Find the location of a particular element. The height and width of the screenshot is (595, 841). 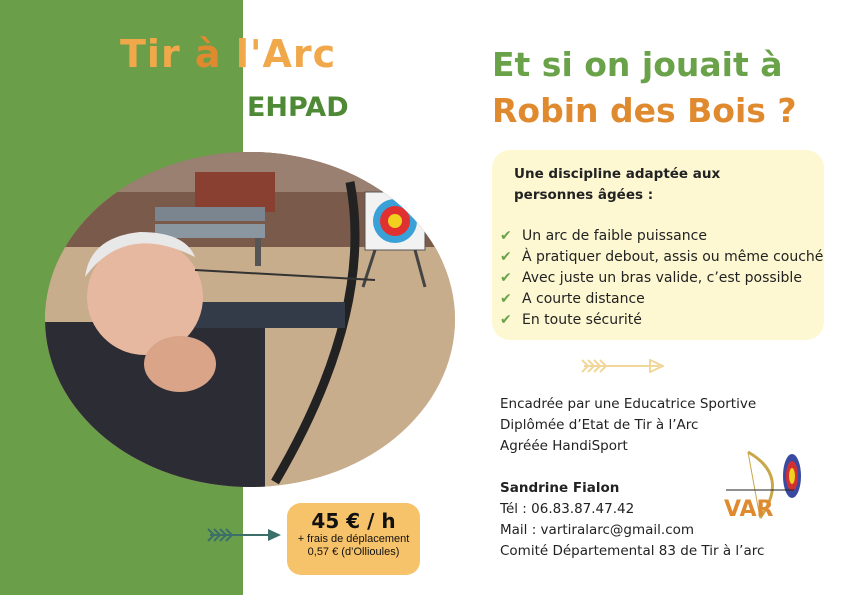

price-main: 45 € / h is located at coordinates (353, 521).